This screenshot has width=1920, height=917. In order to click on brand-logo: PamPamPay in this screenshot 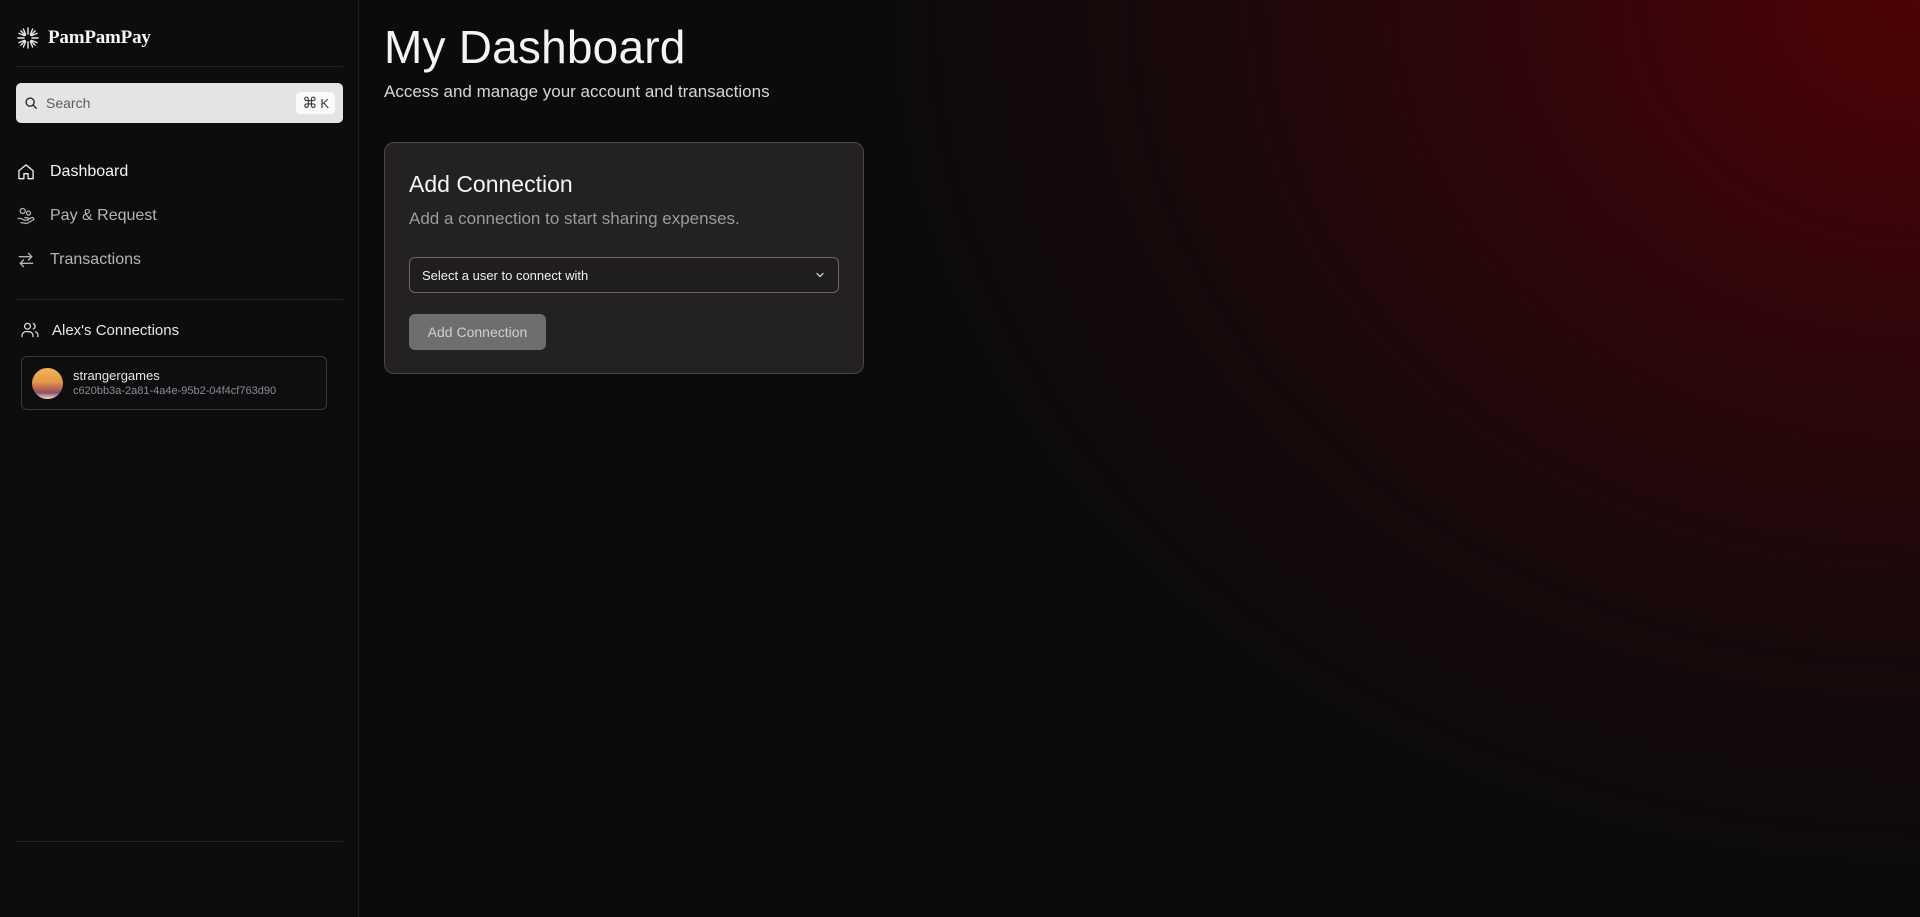, I will do `click(83, 38)`.